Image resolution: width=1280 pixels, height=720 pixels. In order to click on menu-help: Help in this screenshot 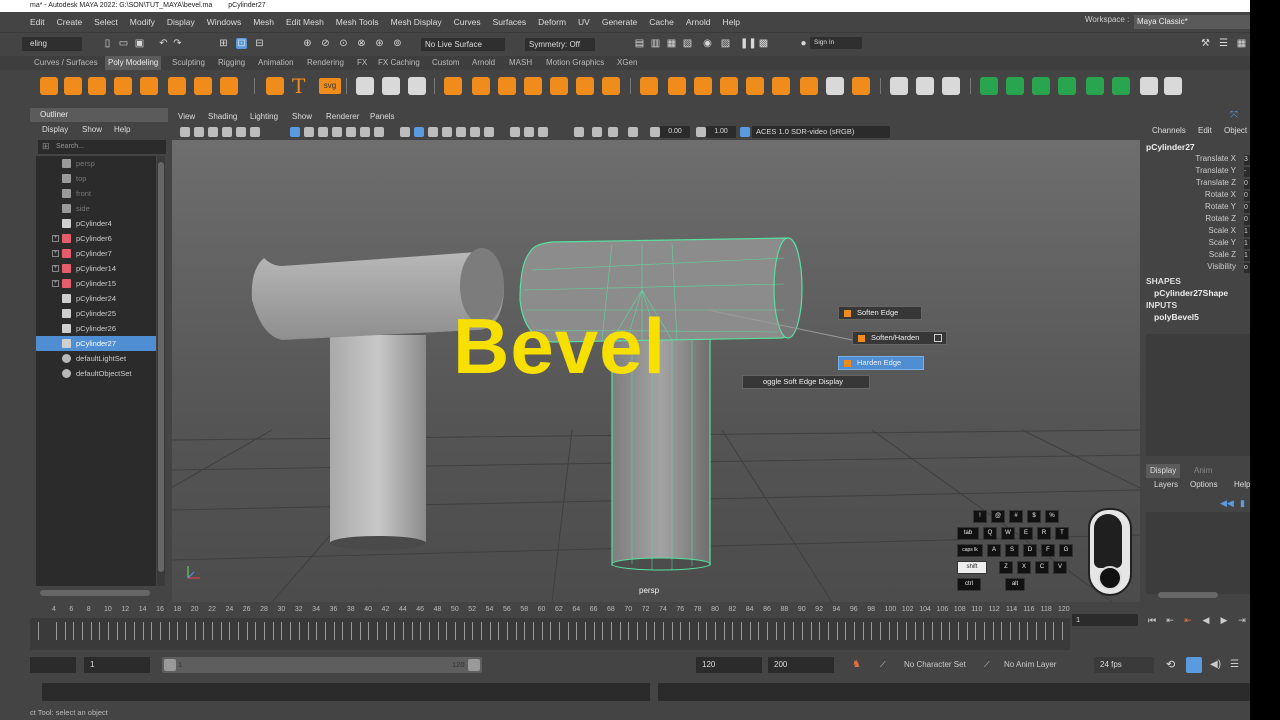, I will do `click(730, 22)`.